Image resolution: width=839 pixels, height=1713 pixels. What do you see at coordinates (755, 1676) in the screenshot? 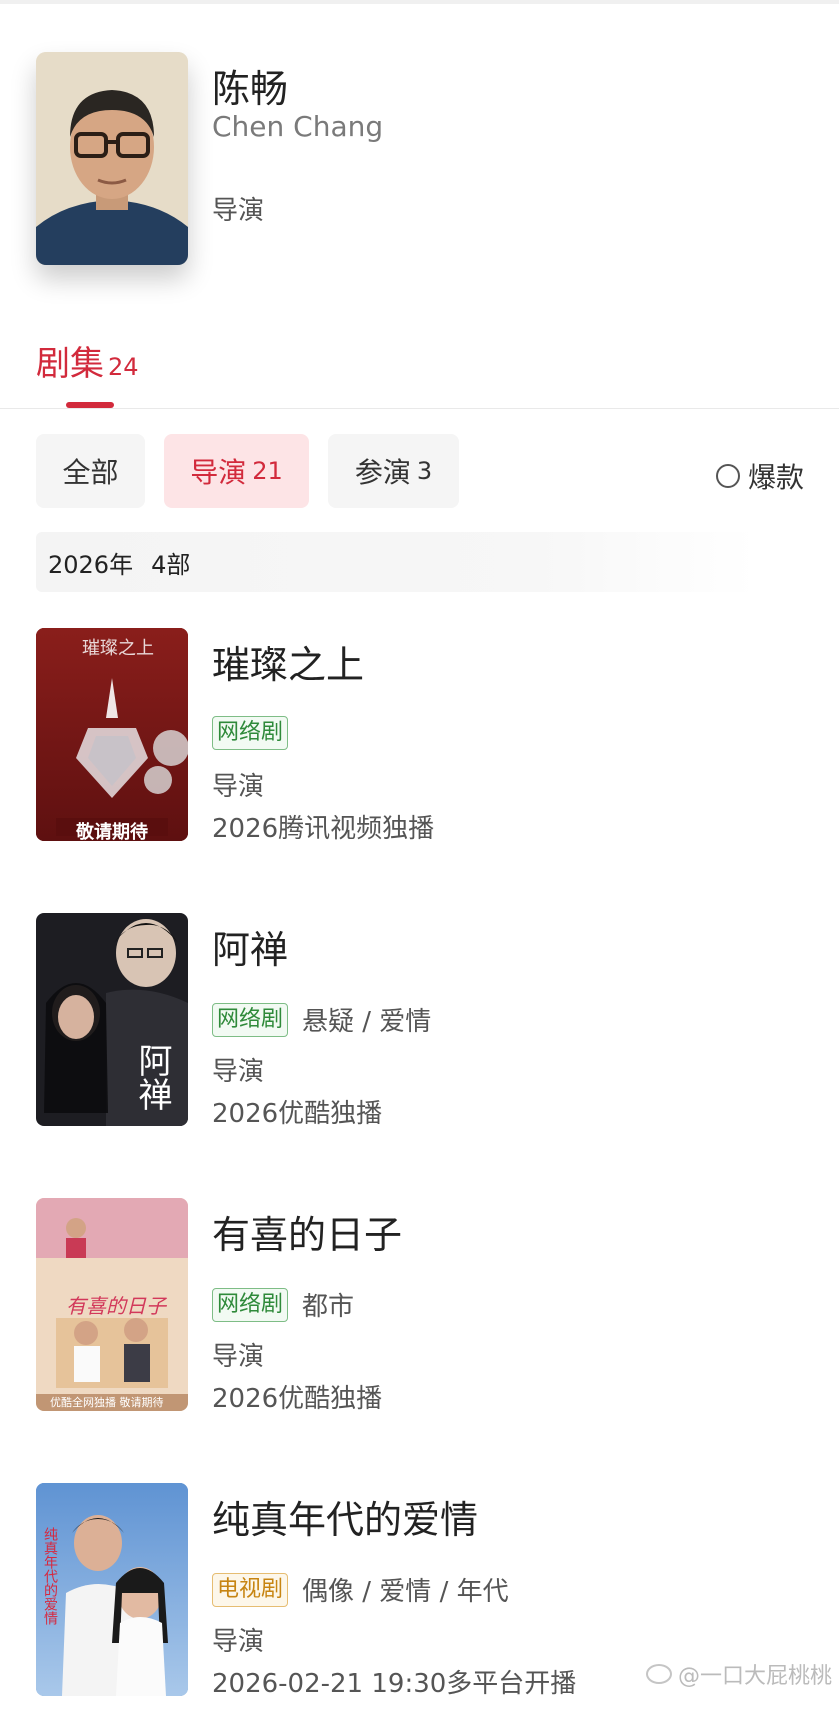
I see `watermark-text: @一口大屁桃桃` at bounding box center [755, 1676].